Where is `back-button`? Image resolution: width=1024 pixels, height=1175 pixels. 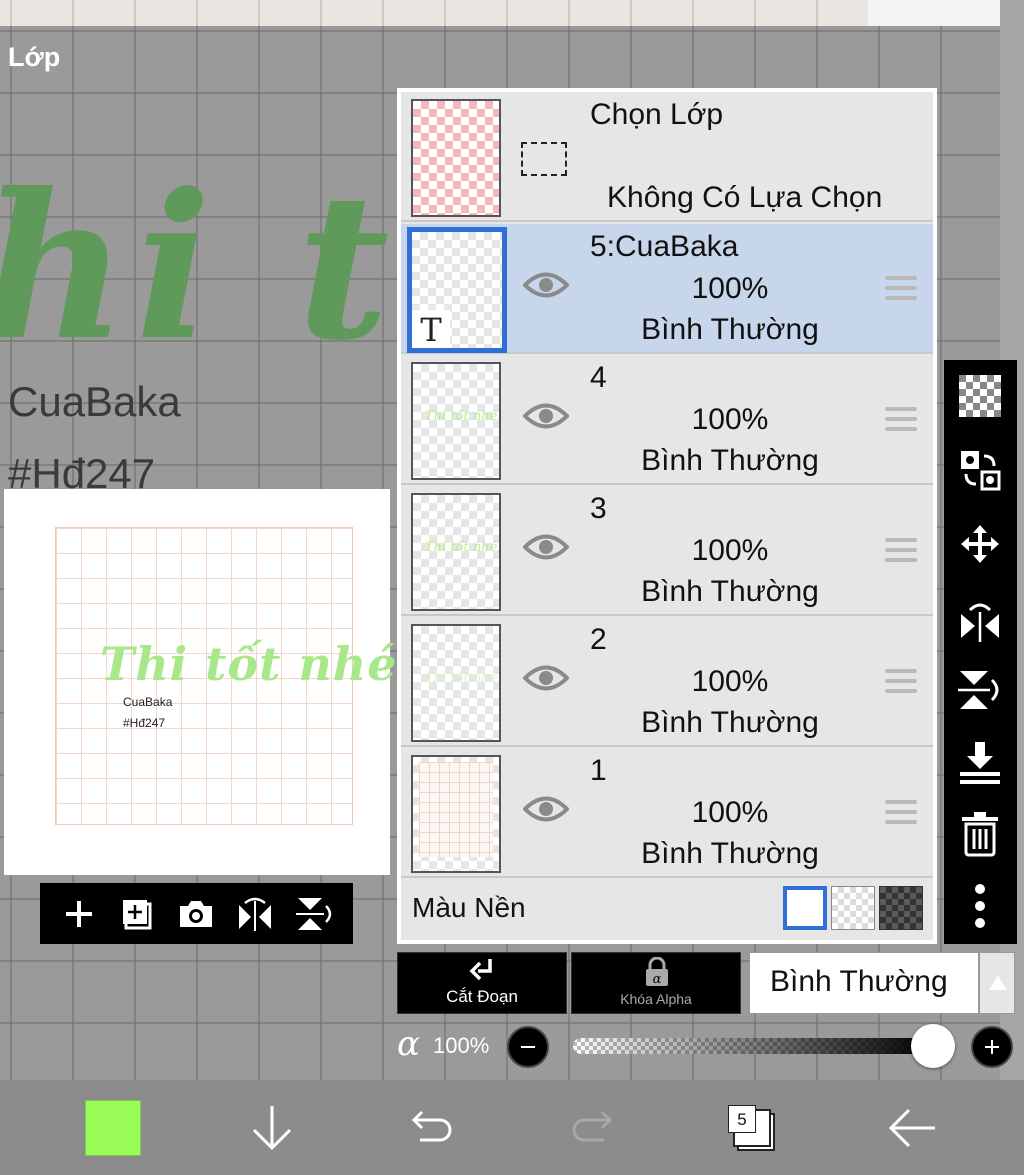 back-button is located at coordinates (912, 1128).